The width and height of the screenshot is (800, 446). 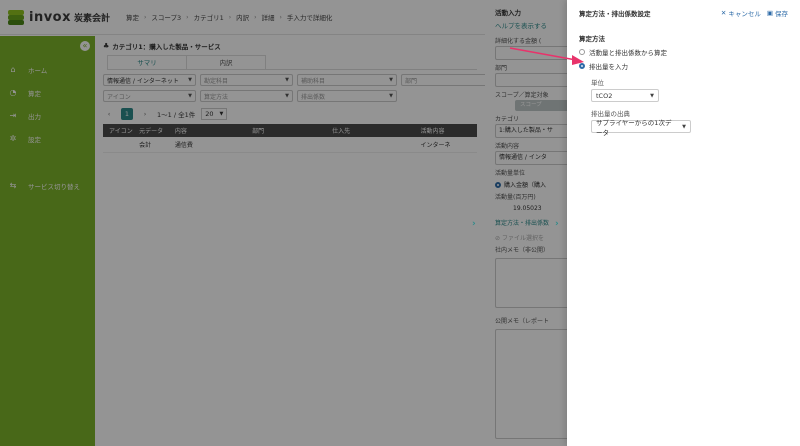 What do you see at coordinates (683, 13) in the screenshot?
I see `drawer-header: 算定方法・排出係数設定 ✕ キャンセル ▣ 保存` at bounding box center [683, 13].